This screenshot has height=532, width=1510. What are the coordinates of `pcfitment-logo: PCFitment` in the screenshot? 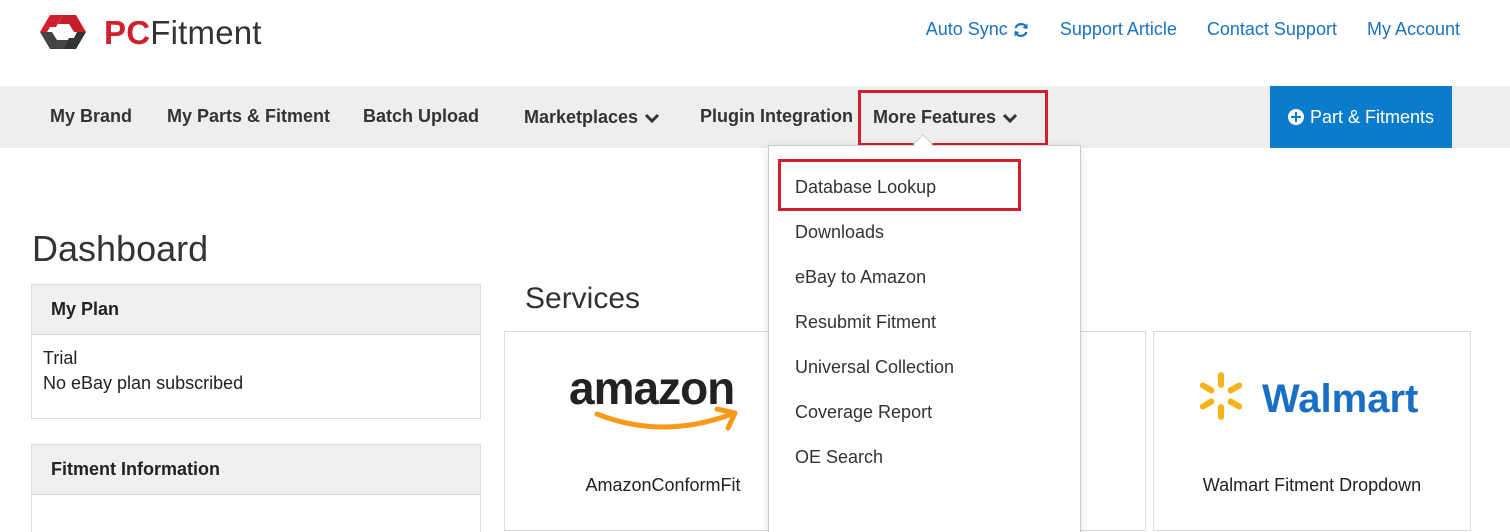 It's located at (148, 32).